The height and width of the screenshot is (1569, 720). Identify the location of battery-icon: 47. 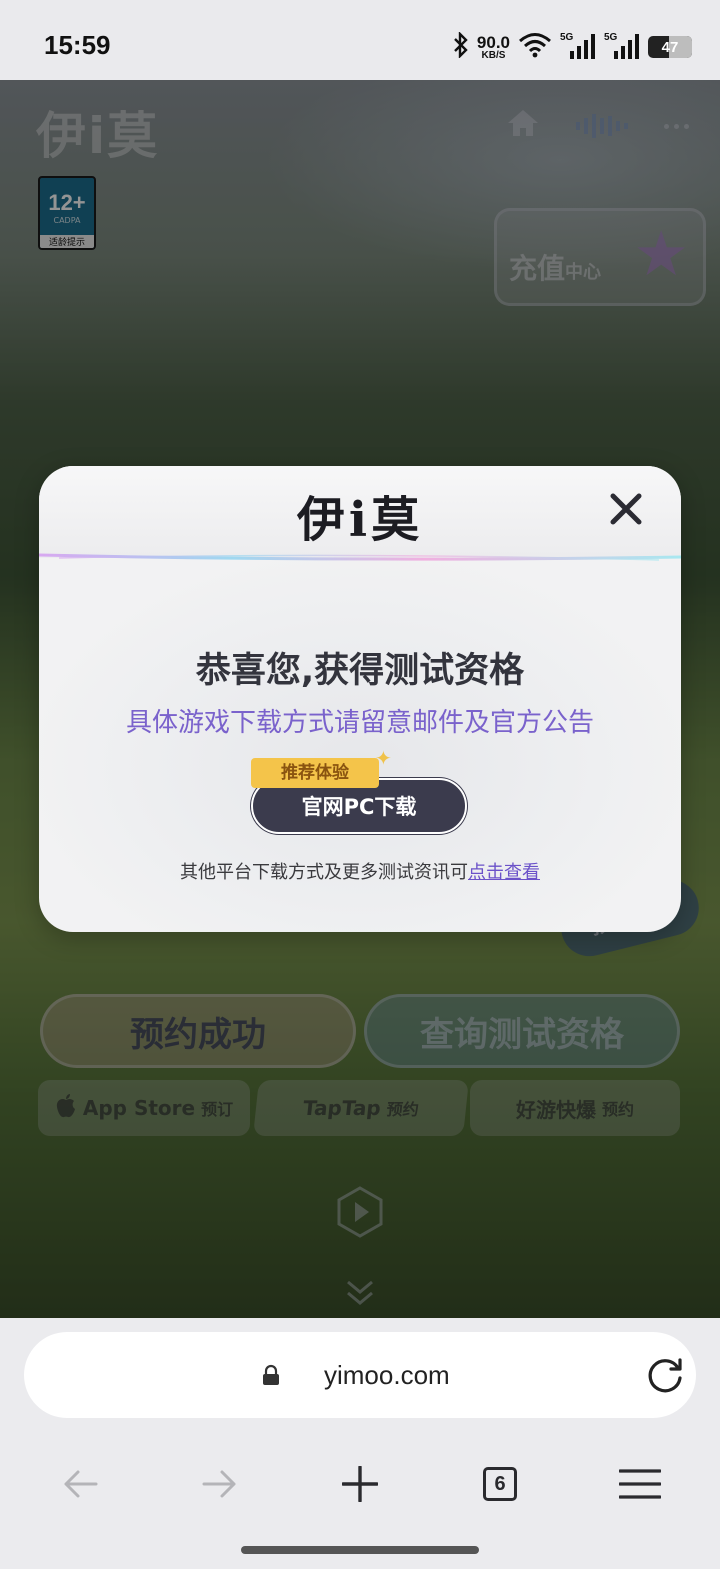
(670, 47).